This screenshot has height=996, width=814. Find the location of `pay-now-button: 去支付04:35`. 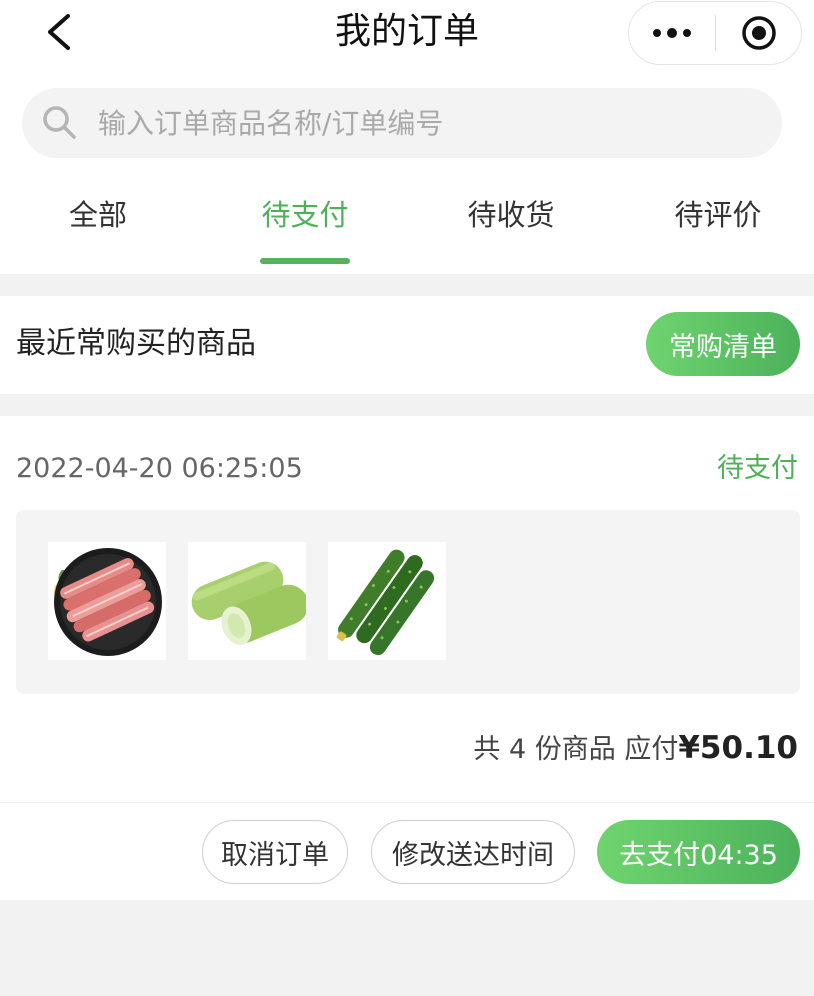

pay-now-button: 去支付04:35 is located at coordinates (698, 852).